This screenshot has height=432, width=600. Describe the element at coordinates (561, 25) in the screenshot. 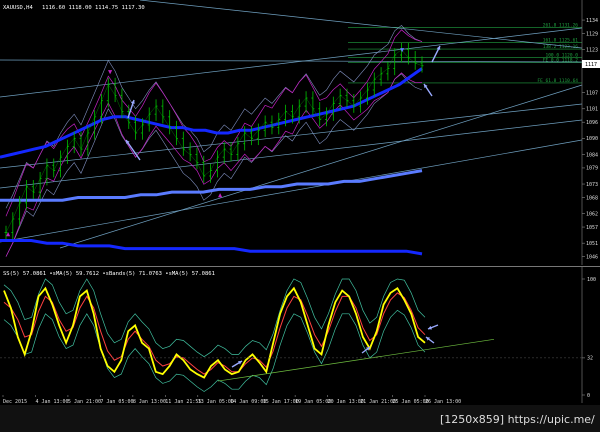

I see `fib-level-label: 261.8 1131.26` at that location.